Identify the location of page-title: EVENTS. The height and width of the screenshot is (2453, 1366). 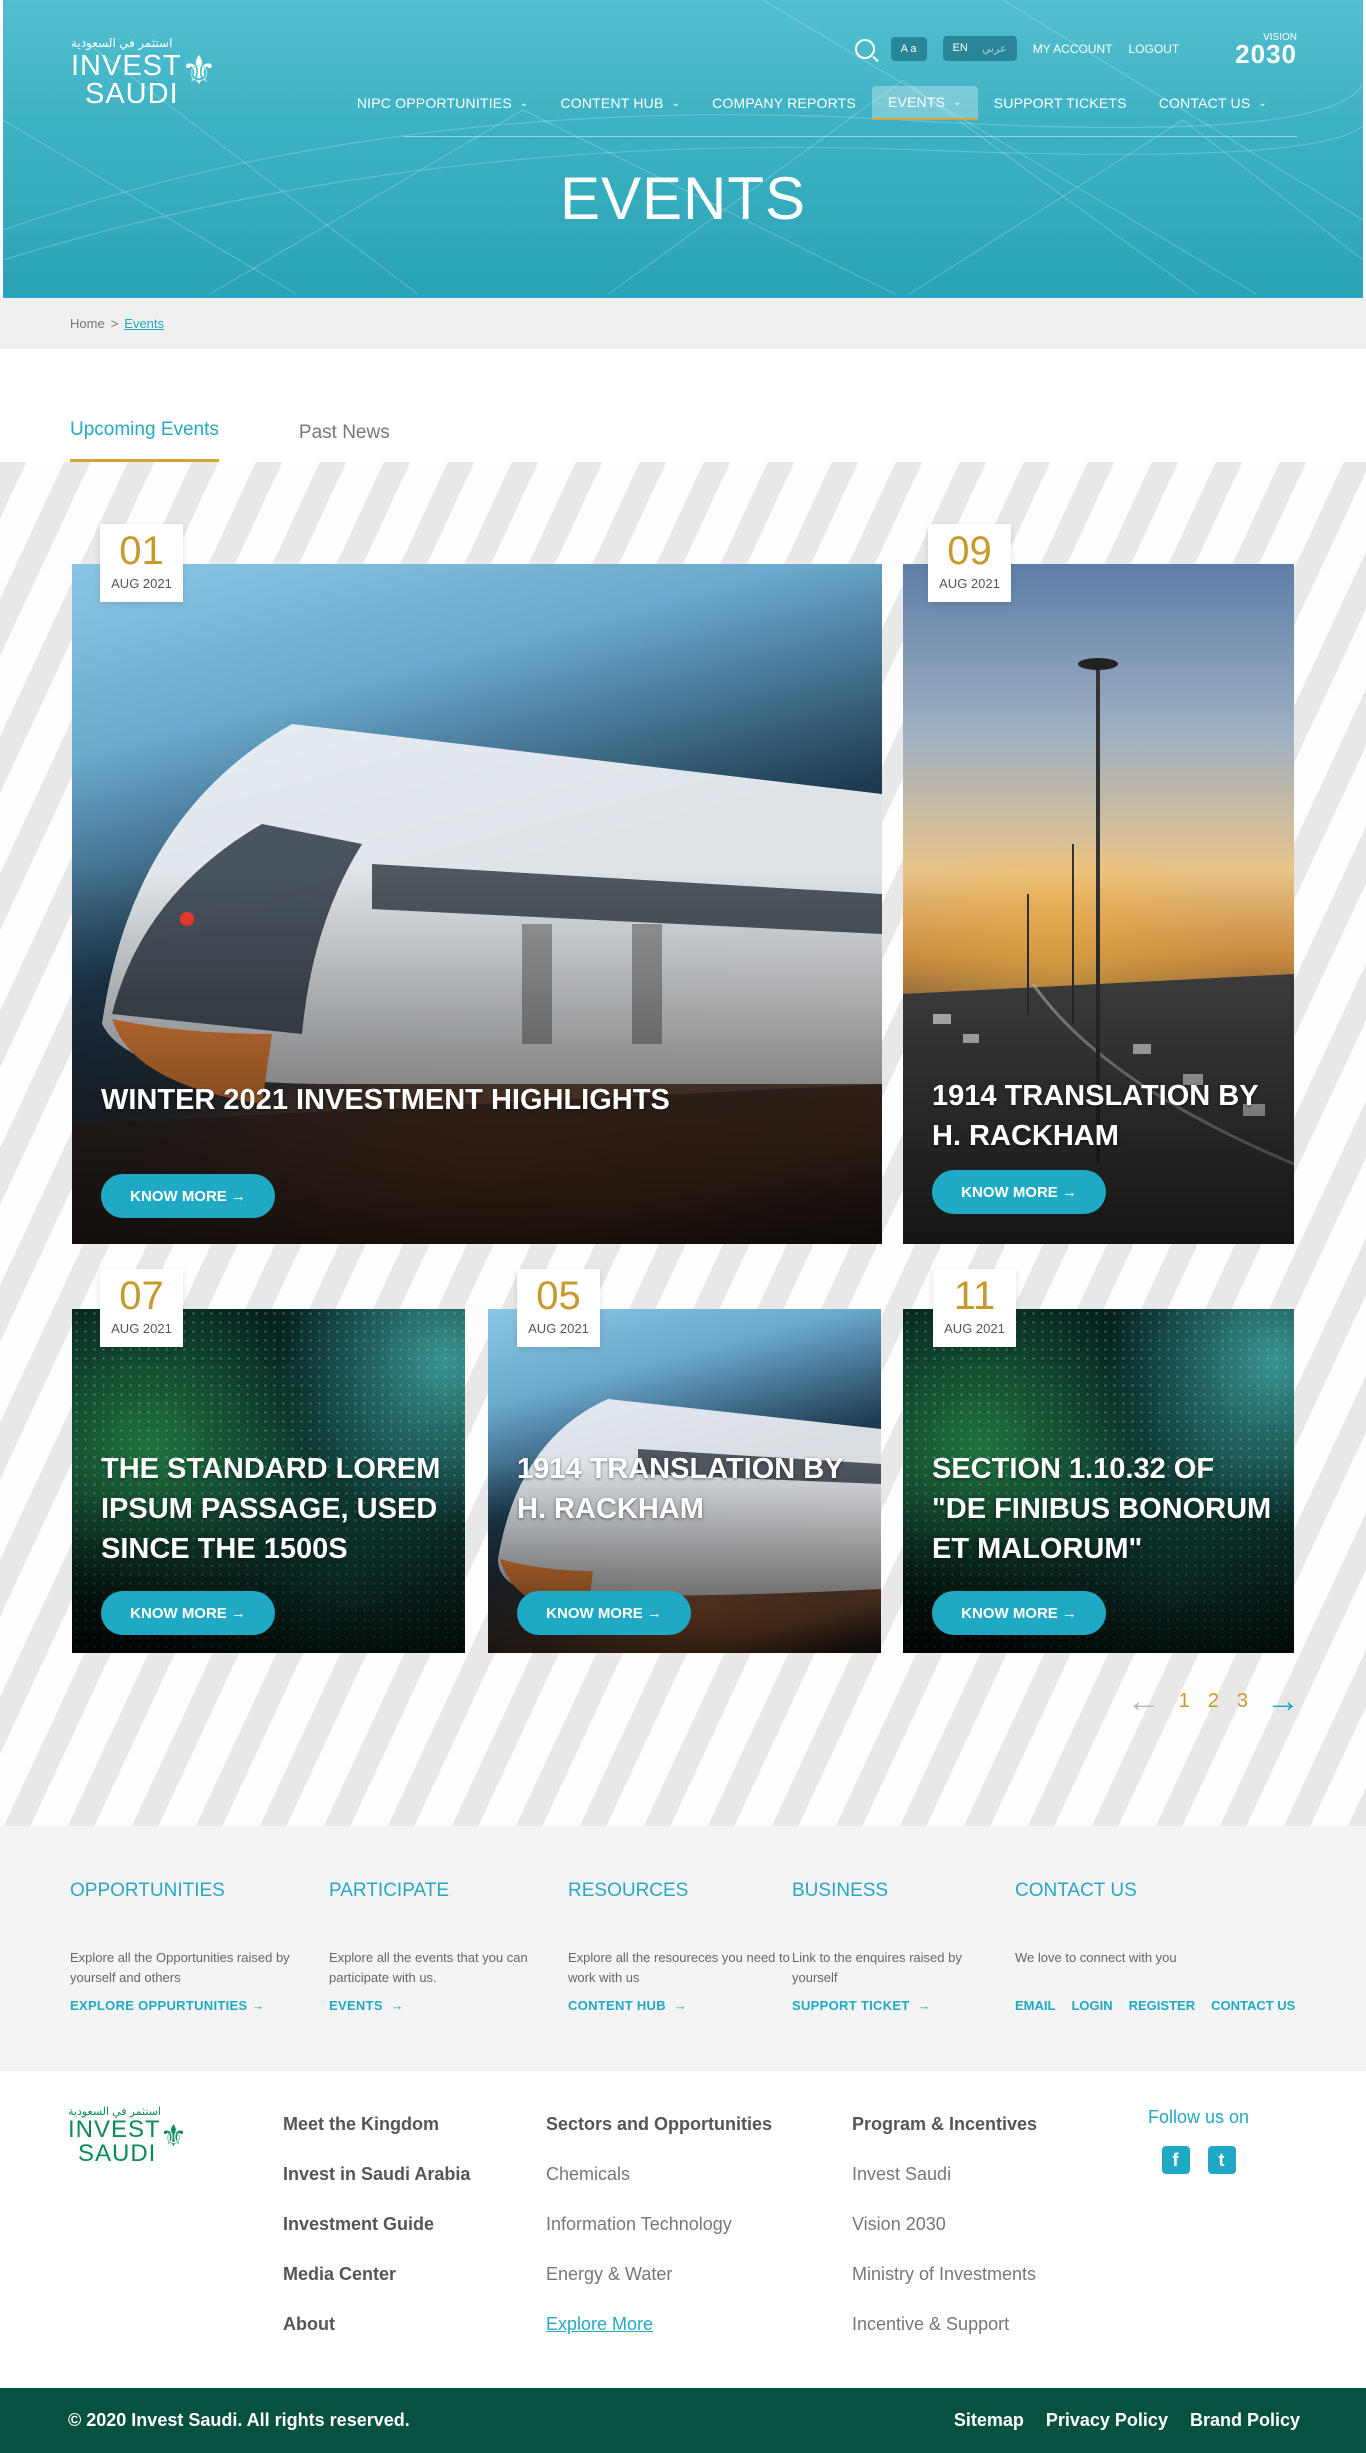
(683, 198).